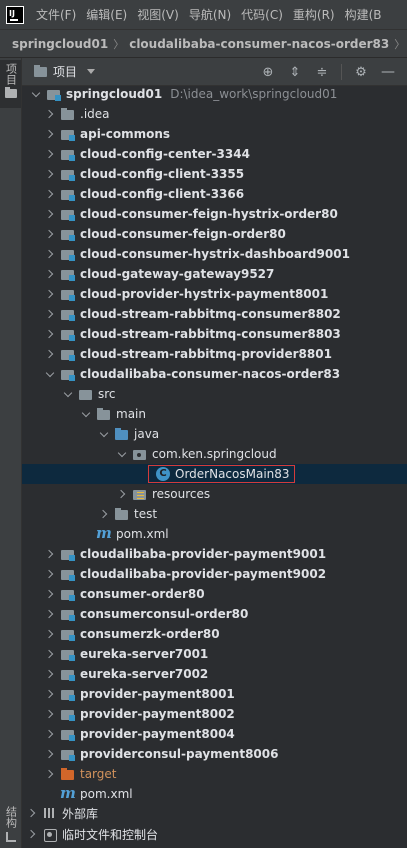 The width and height of the screenshot is (407, 848). Describe the element at coordinates (104, 533) in the screenshot. I see `maven-icon` at that location.